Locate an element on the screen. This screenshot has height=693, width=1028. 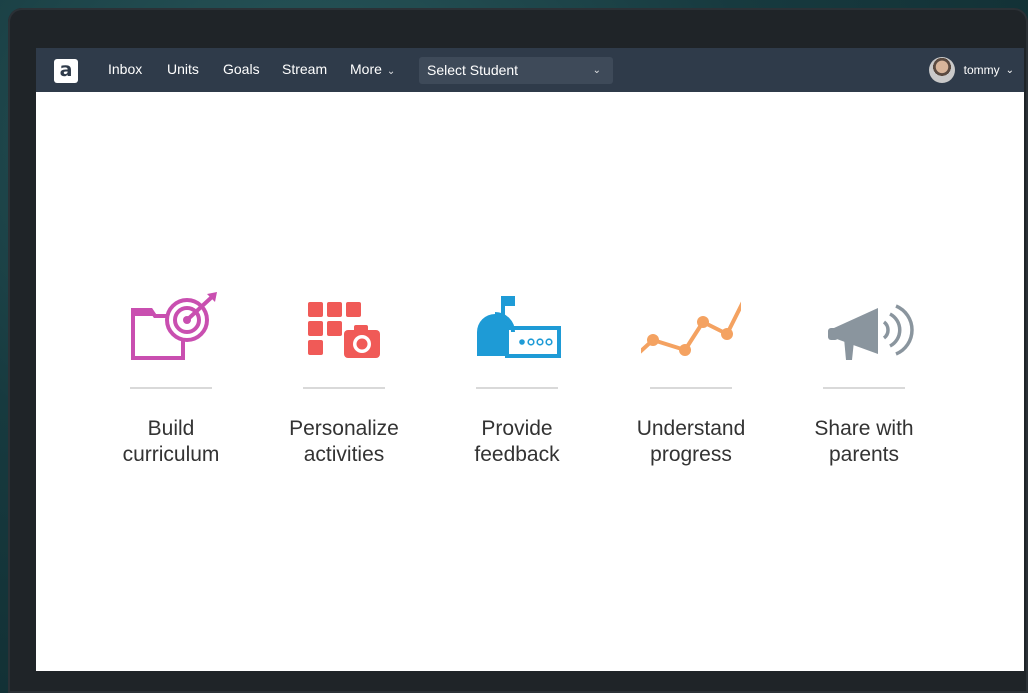
target-folder-icon is located at coordinates (174, 326).